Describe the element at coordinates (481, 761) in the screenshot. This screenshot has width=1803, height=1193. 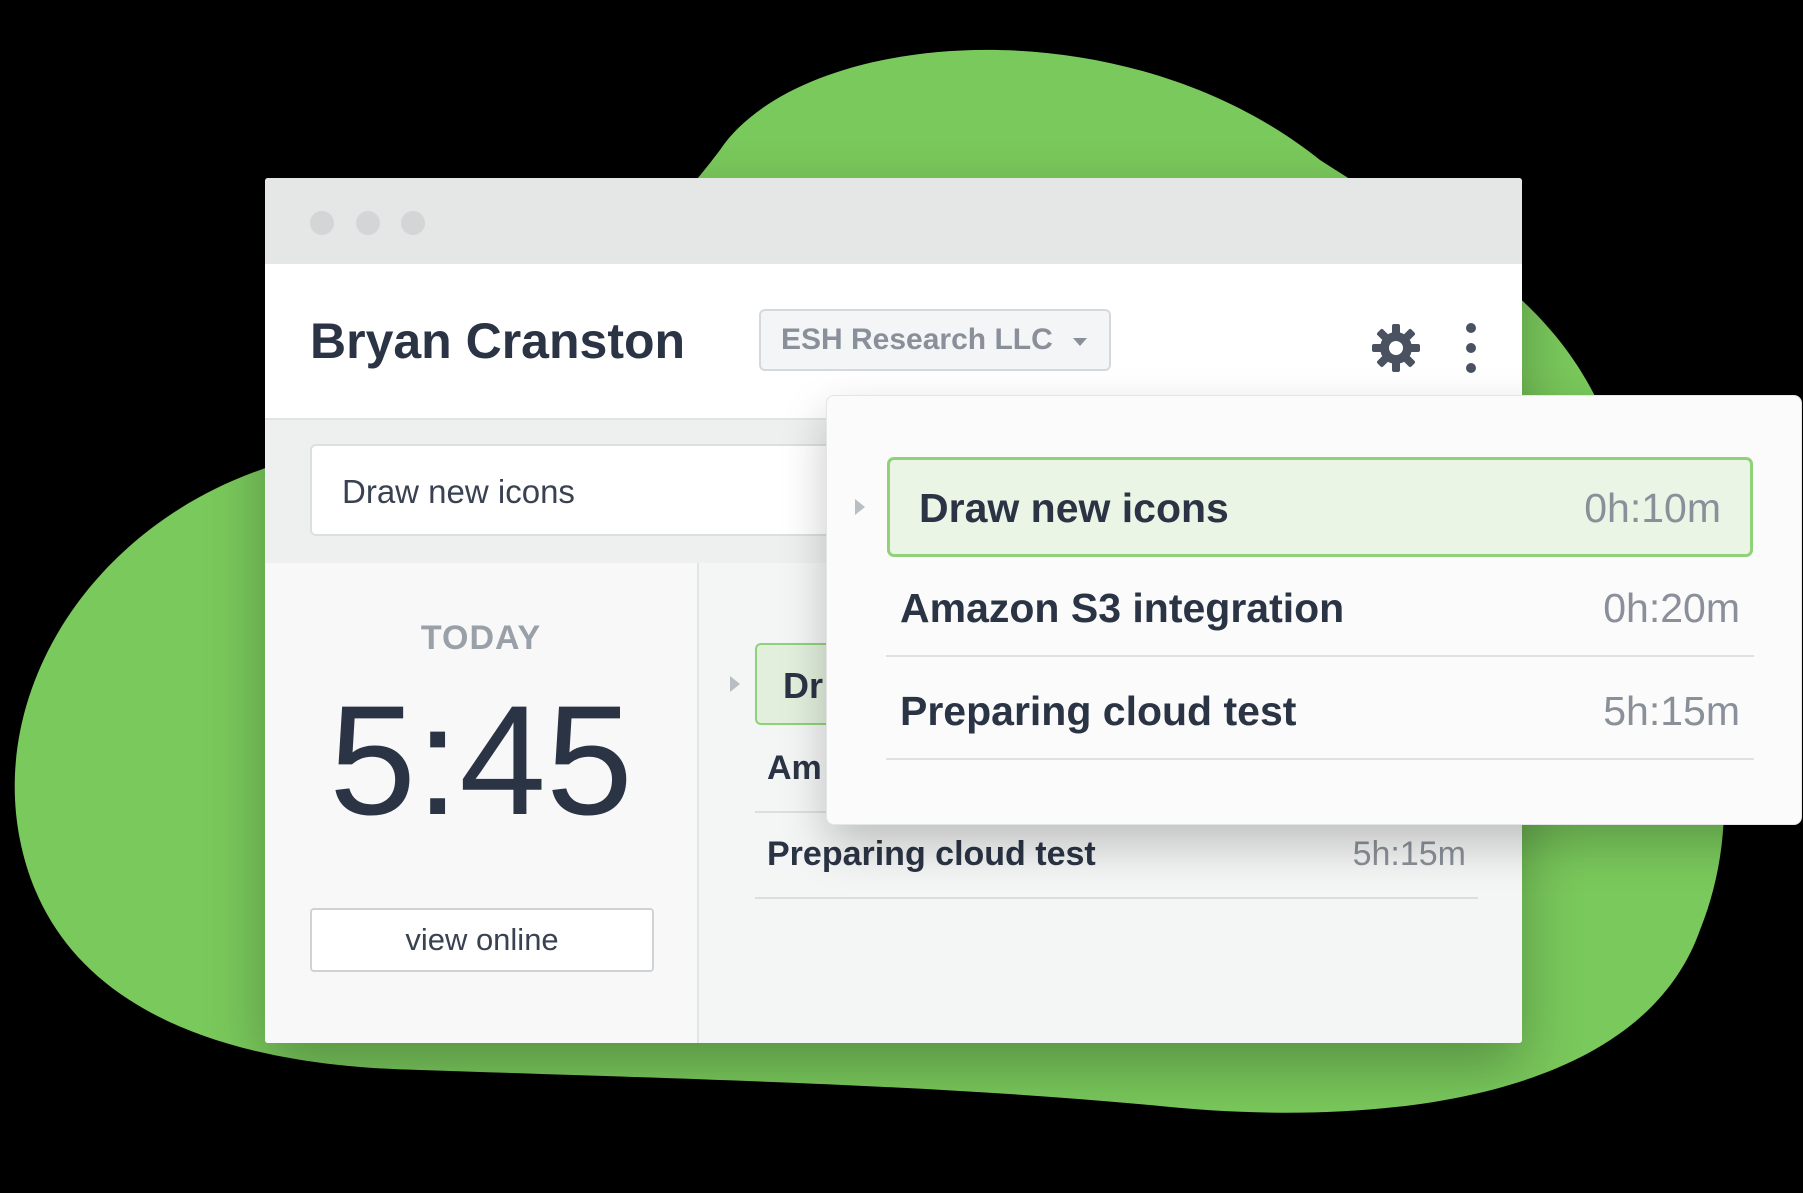
I see `today-total-time: 5:45` at that location.